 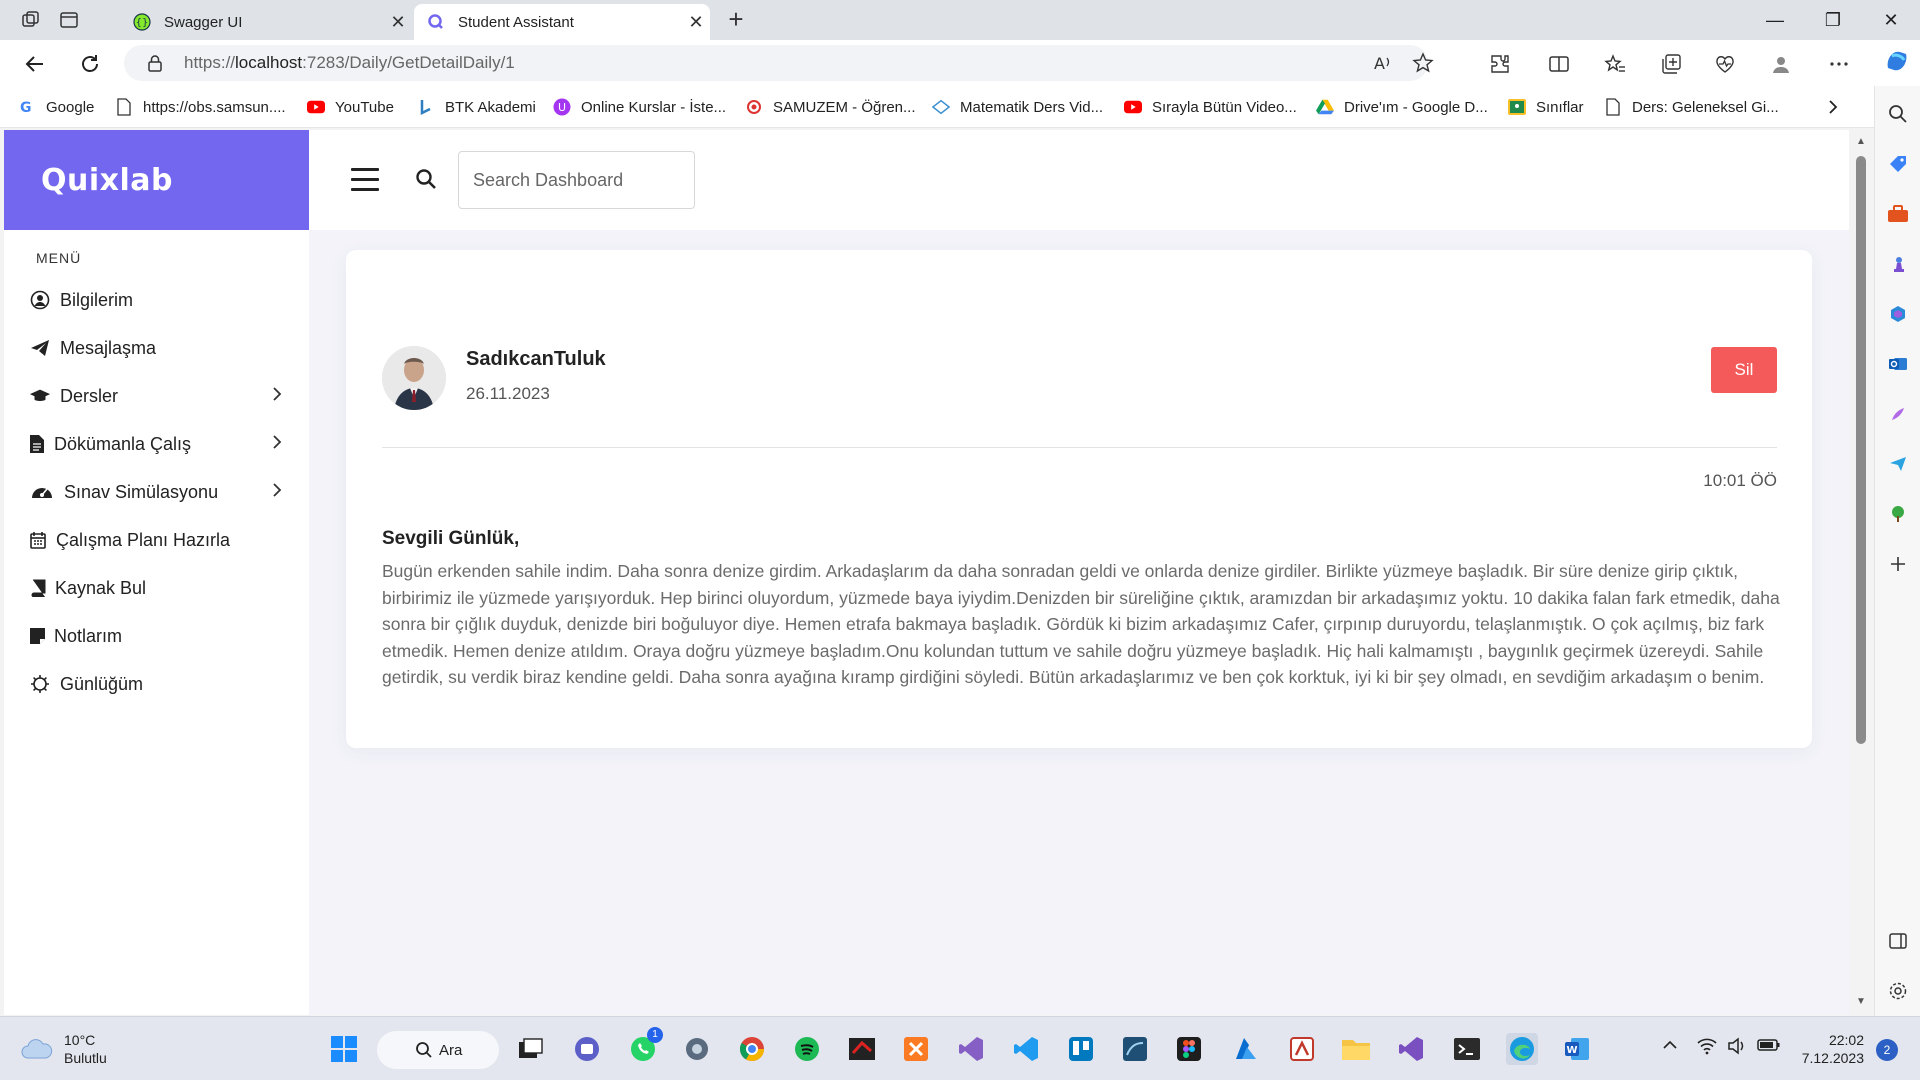 What do you see at coordinates (164, 492) in the screenshot?
I see `sidebar-item-sinav-simulasyonu: Sınav Simülasyonu` at bounding box center [164, 492].